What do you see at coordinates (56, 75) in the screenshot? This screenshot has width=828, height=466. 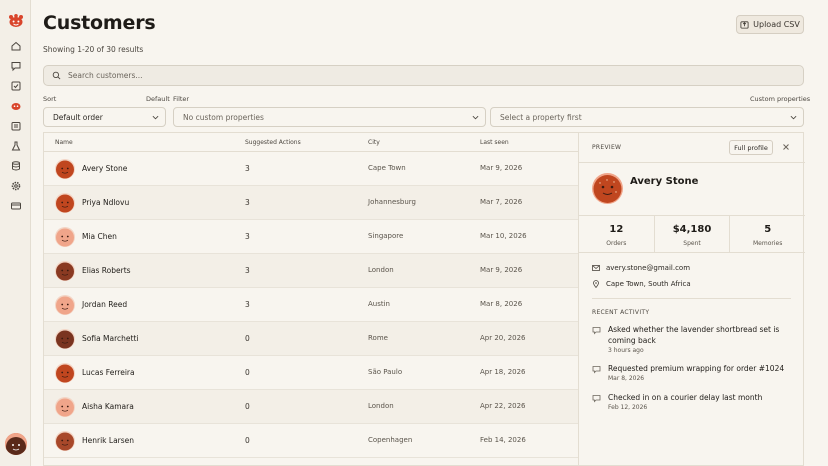 I see `search-icon` at bounding box center [56, 75].